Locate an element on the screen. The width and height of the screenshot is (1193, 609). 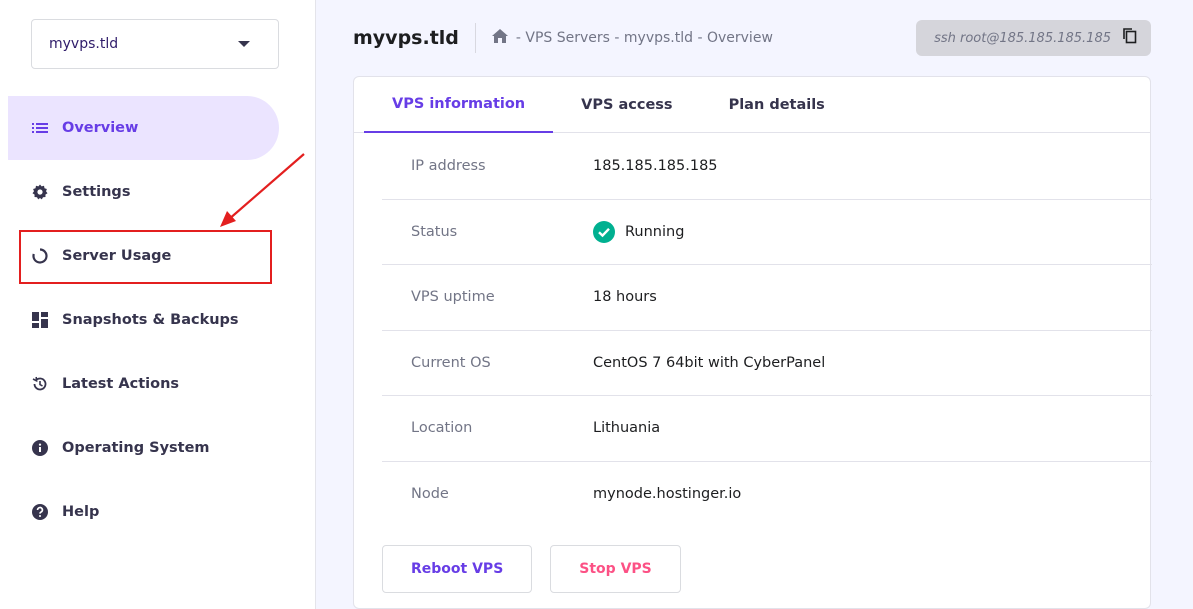
reboot-vps-button: Reboot VPS is located at coordinates (457, 569).